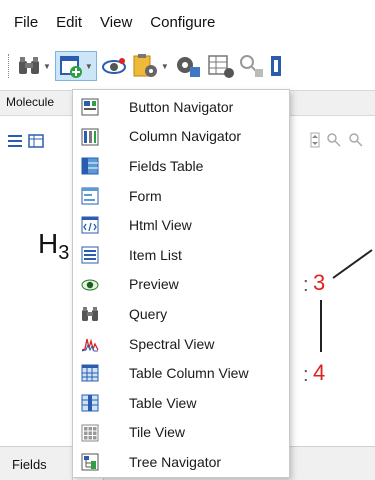  What do you see at coordinates (182, 22) in the screenshot?
I see `menu-configure: Configure` at bounding box center [182, 22].